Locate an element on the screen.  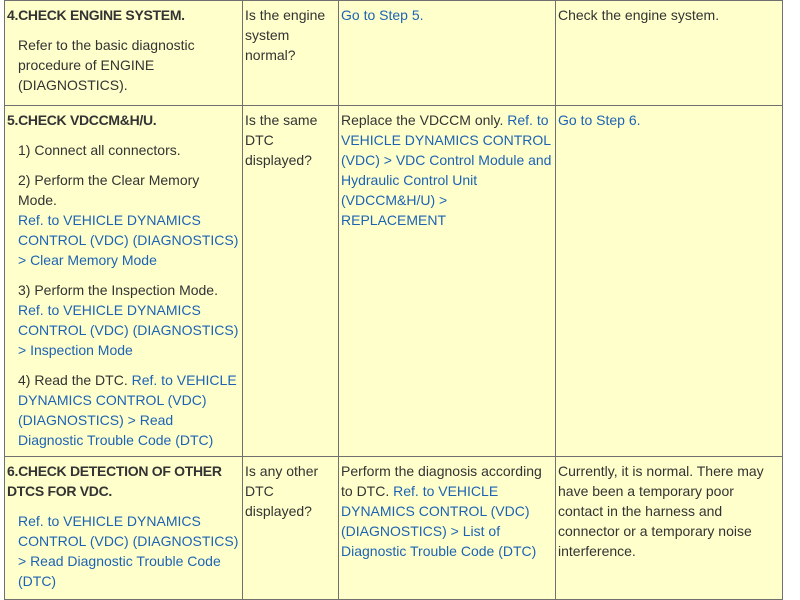
step-instruction: 1) Connect all connectors. is located at coordinates (99, 150).